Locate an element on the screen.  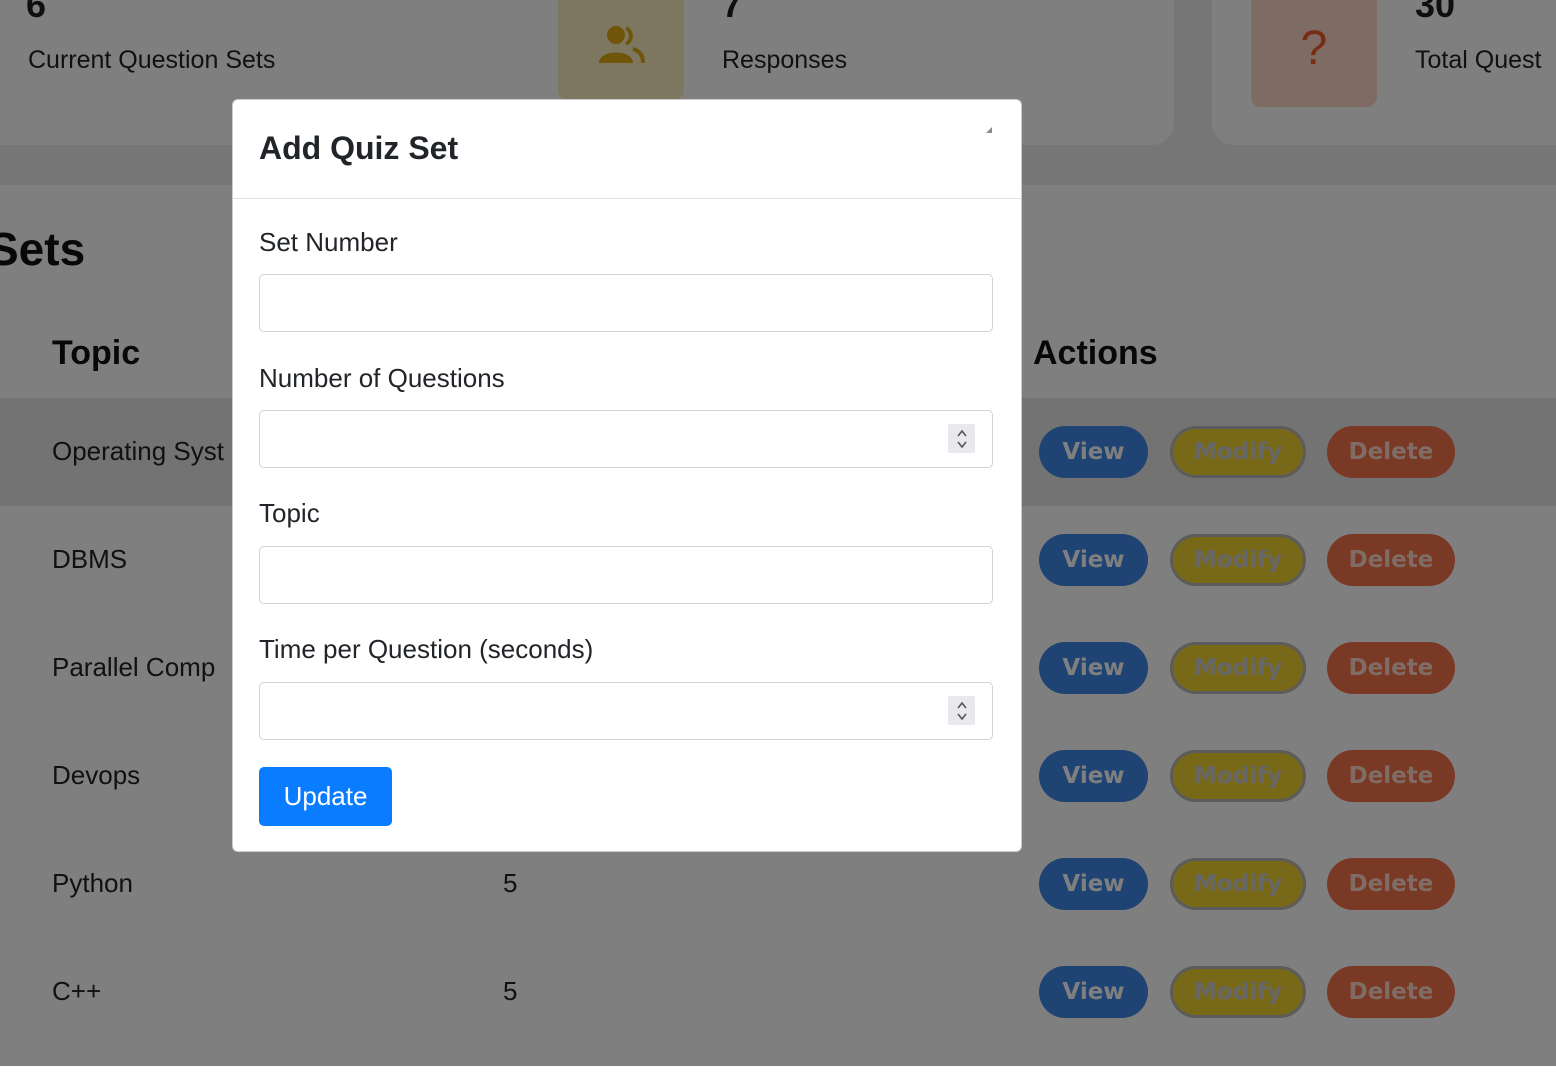
set-number-label: Set Number is located at coordinates (328, 242).